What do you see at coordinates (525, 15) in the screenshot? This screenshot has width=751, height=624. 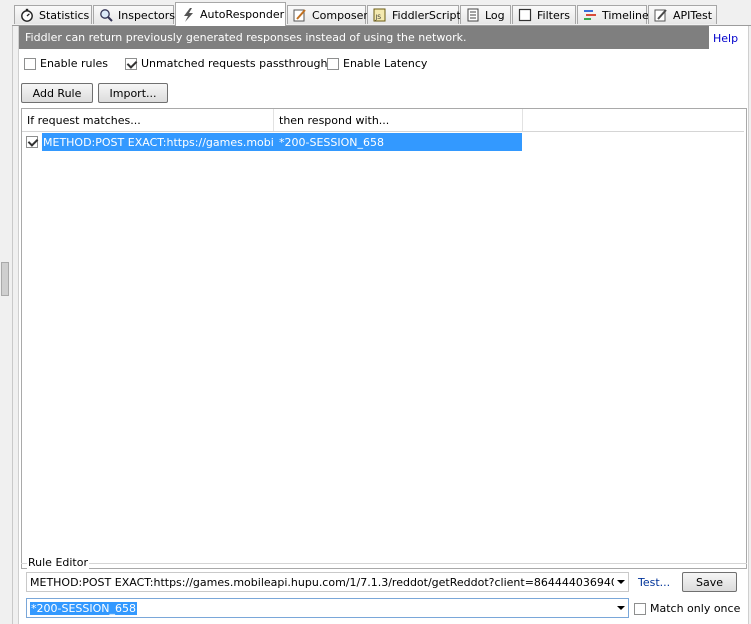 I see `checkbox-icon` at bounding box center [525, 15].